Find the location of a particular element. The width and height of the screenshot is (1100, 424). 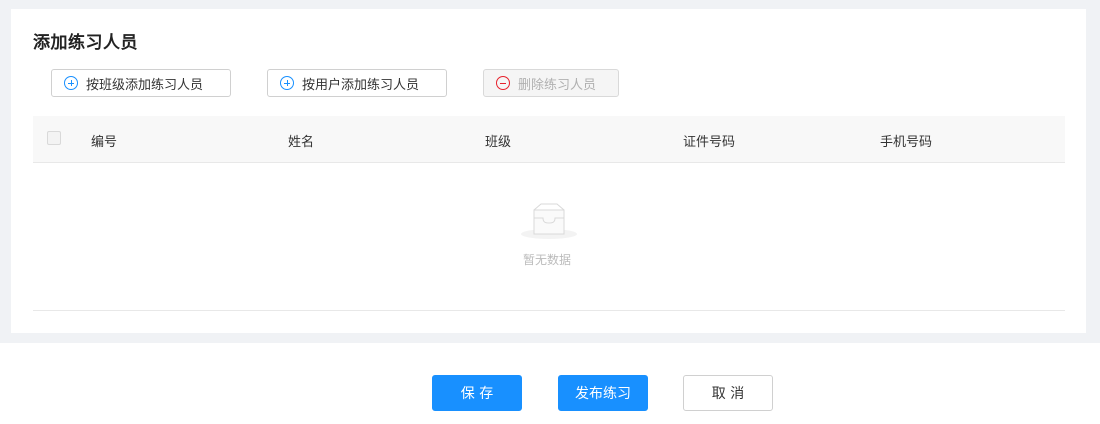

add-by-class-label: 按班级添加练习人员 is located at coordinates (145, 85).